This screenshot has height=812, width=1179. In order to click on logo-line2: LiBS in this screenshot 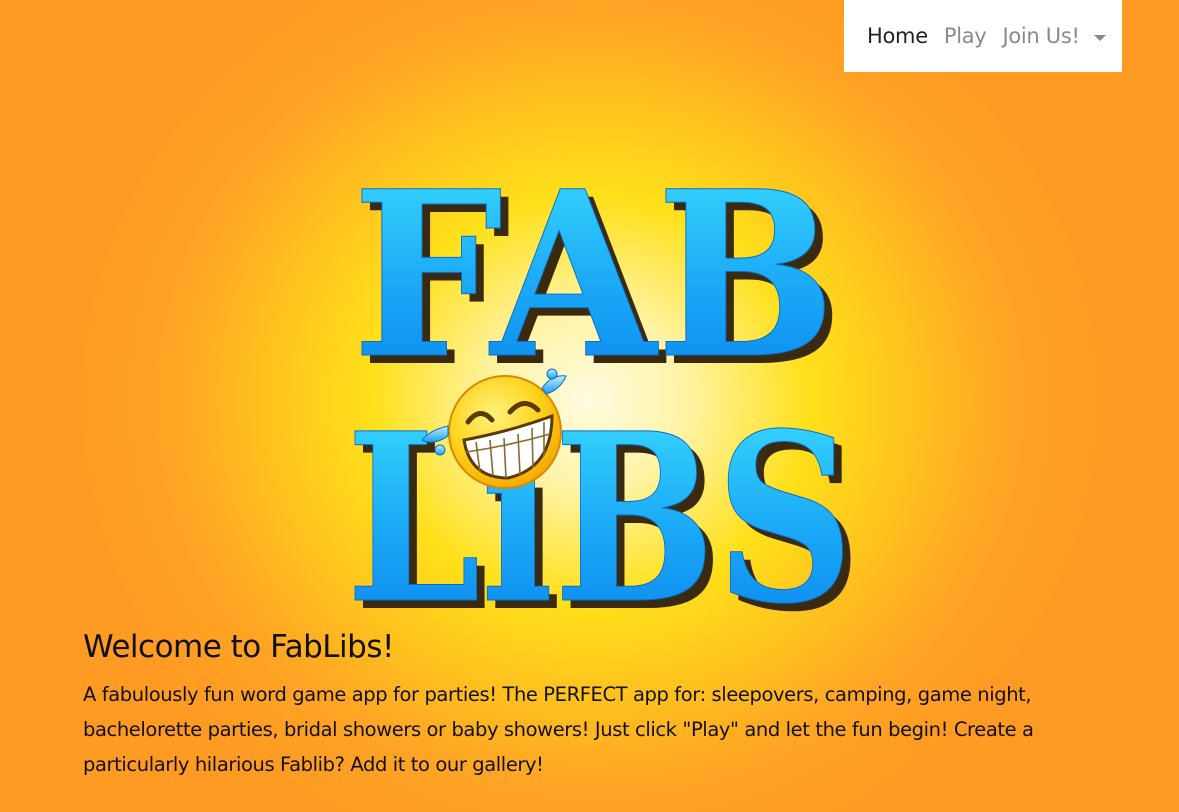, I will do `click(600, 501)`.